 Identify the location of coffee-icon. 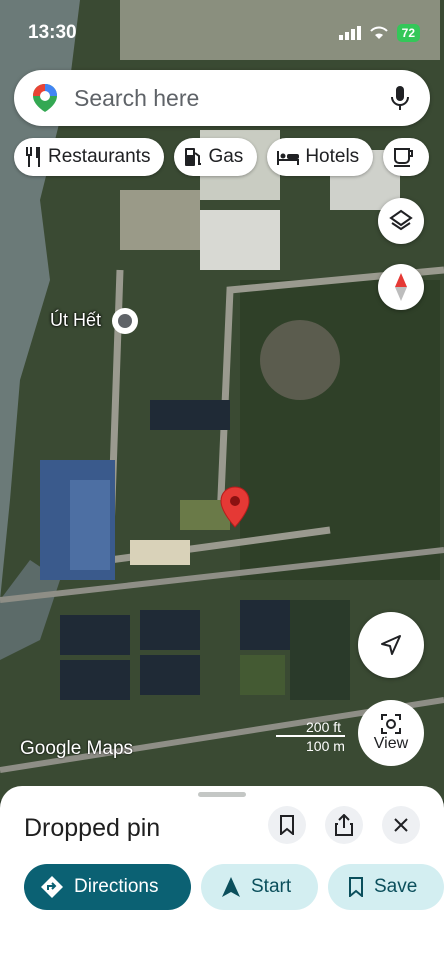
(404, 157).